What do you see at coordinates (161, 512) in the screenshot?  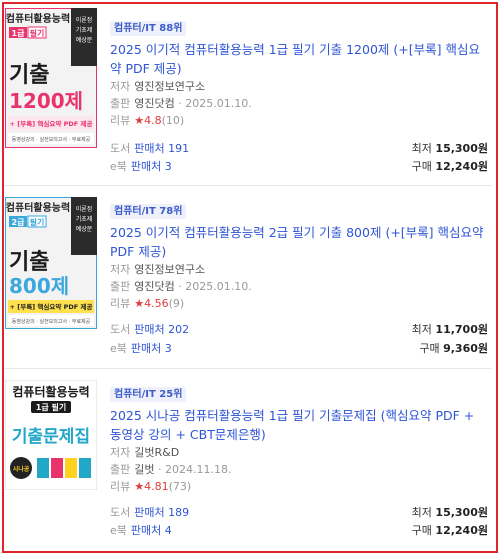 I see `print-sellers-link: 판매처 189` at bounding box center [161, 512].